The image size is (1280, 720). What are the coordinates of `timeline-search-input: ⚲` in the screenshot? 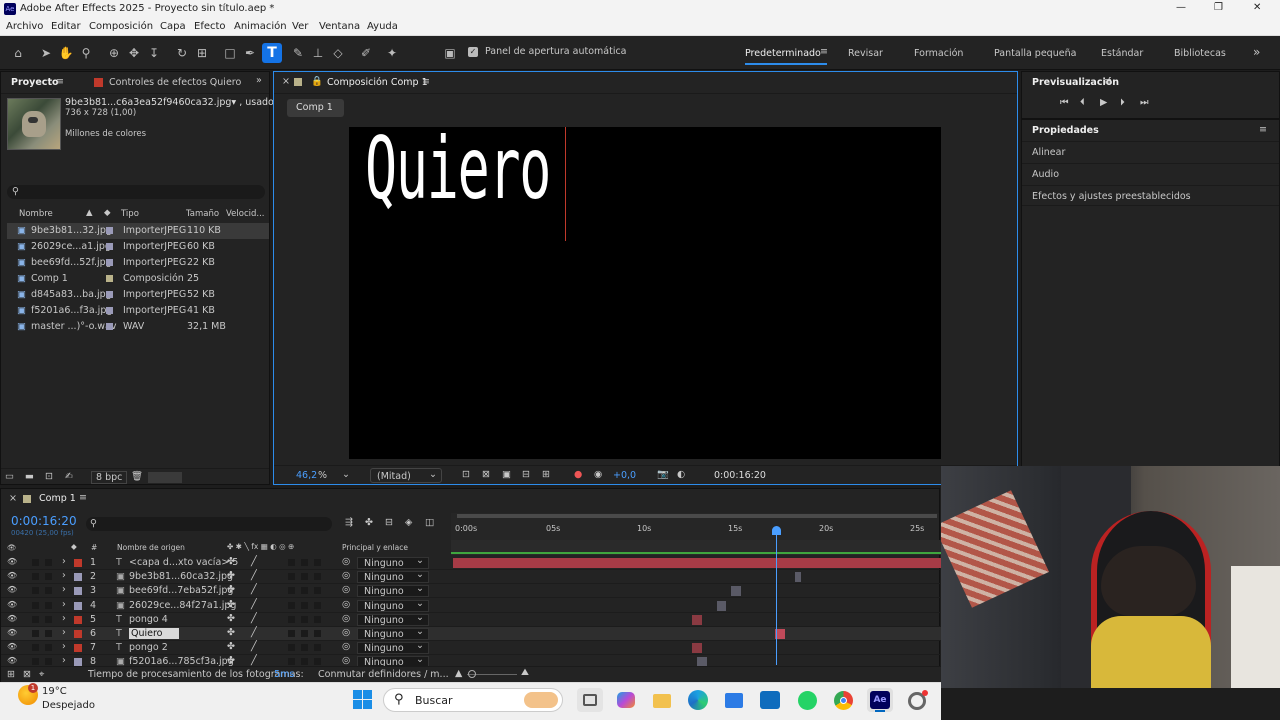 It's located at (209, 524).